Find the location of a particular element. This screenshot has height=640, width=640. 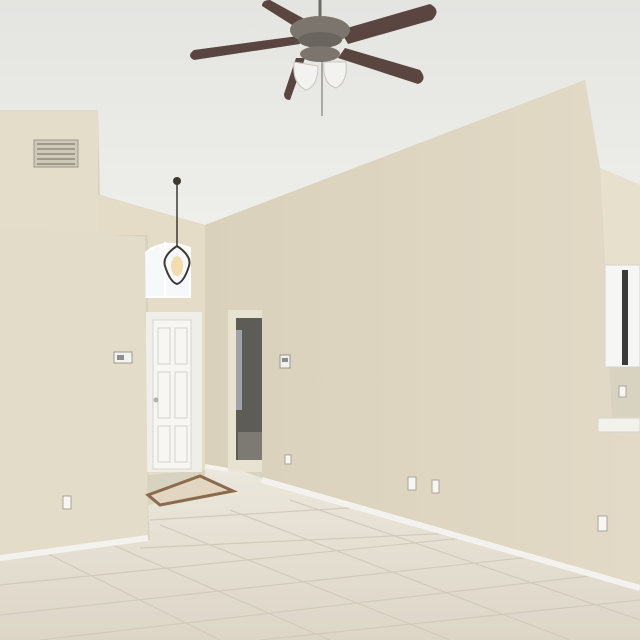

pendant-bulb is located at coordinates (177, 266).